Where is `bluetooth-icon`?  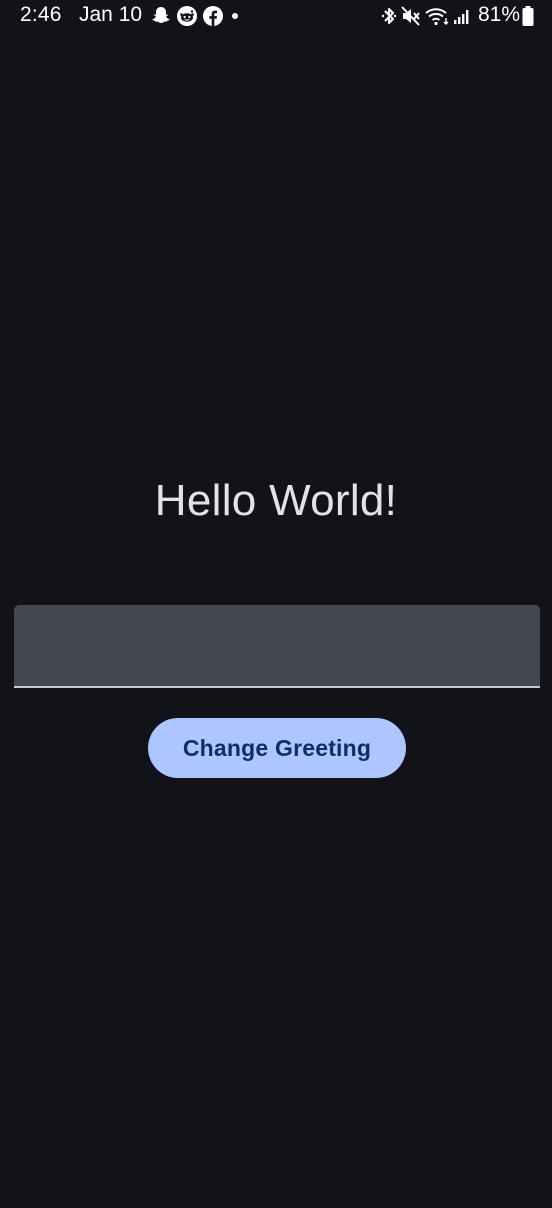 bluetooth-icon is located at coordinates (389, 16).